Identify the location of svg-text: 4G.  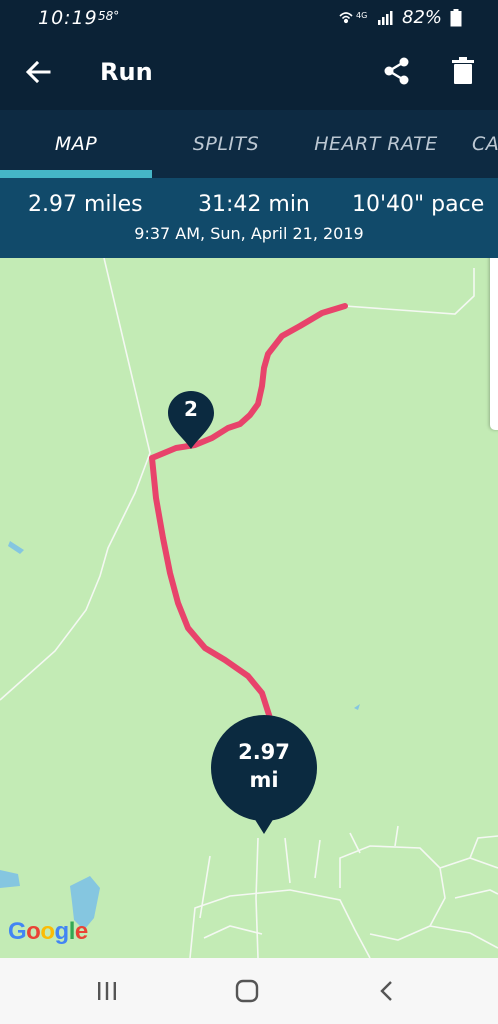
(361, 15).